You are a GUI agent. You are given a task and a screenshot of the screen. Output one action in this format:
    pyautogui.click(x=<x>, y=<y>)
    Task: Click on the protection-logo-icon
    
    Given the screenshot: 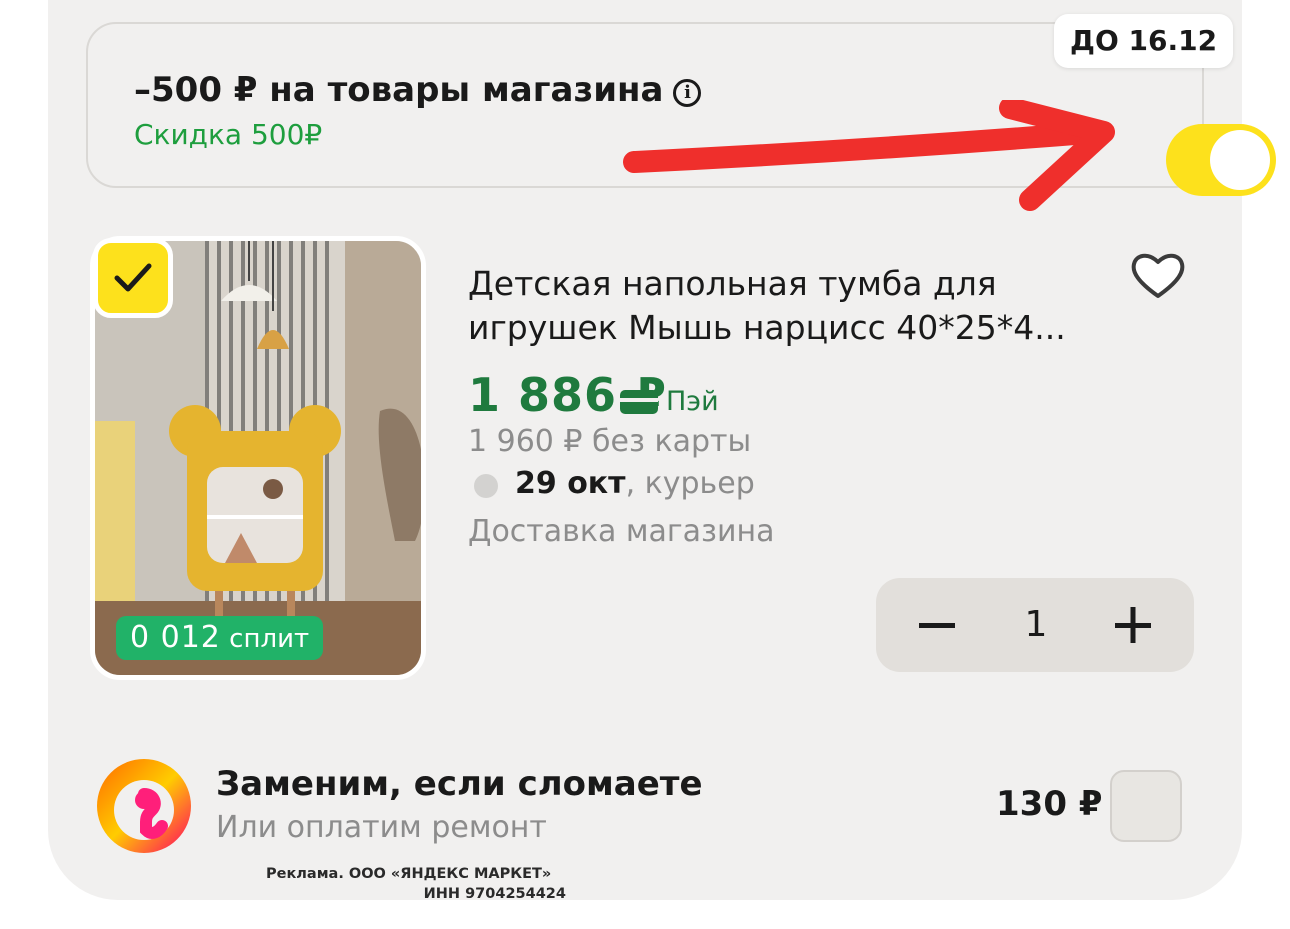 What is the action you would take?
    pyautogui.click(x=144, y=806)
    